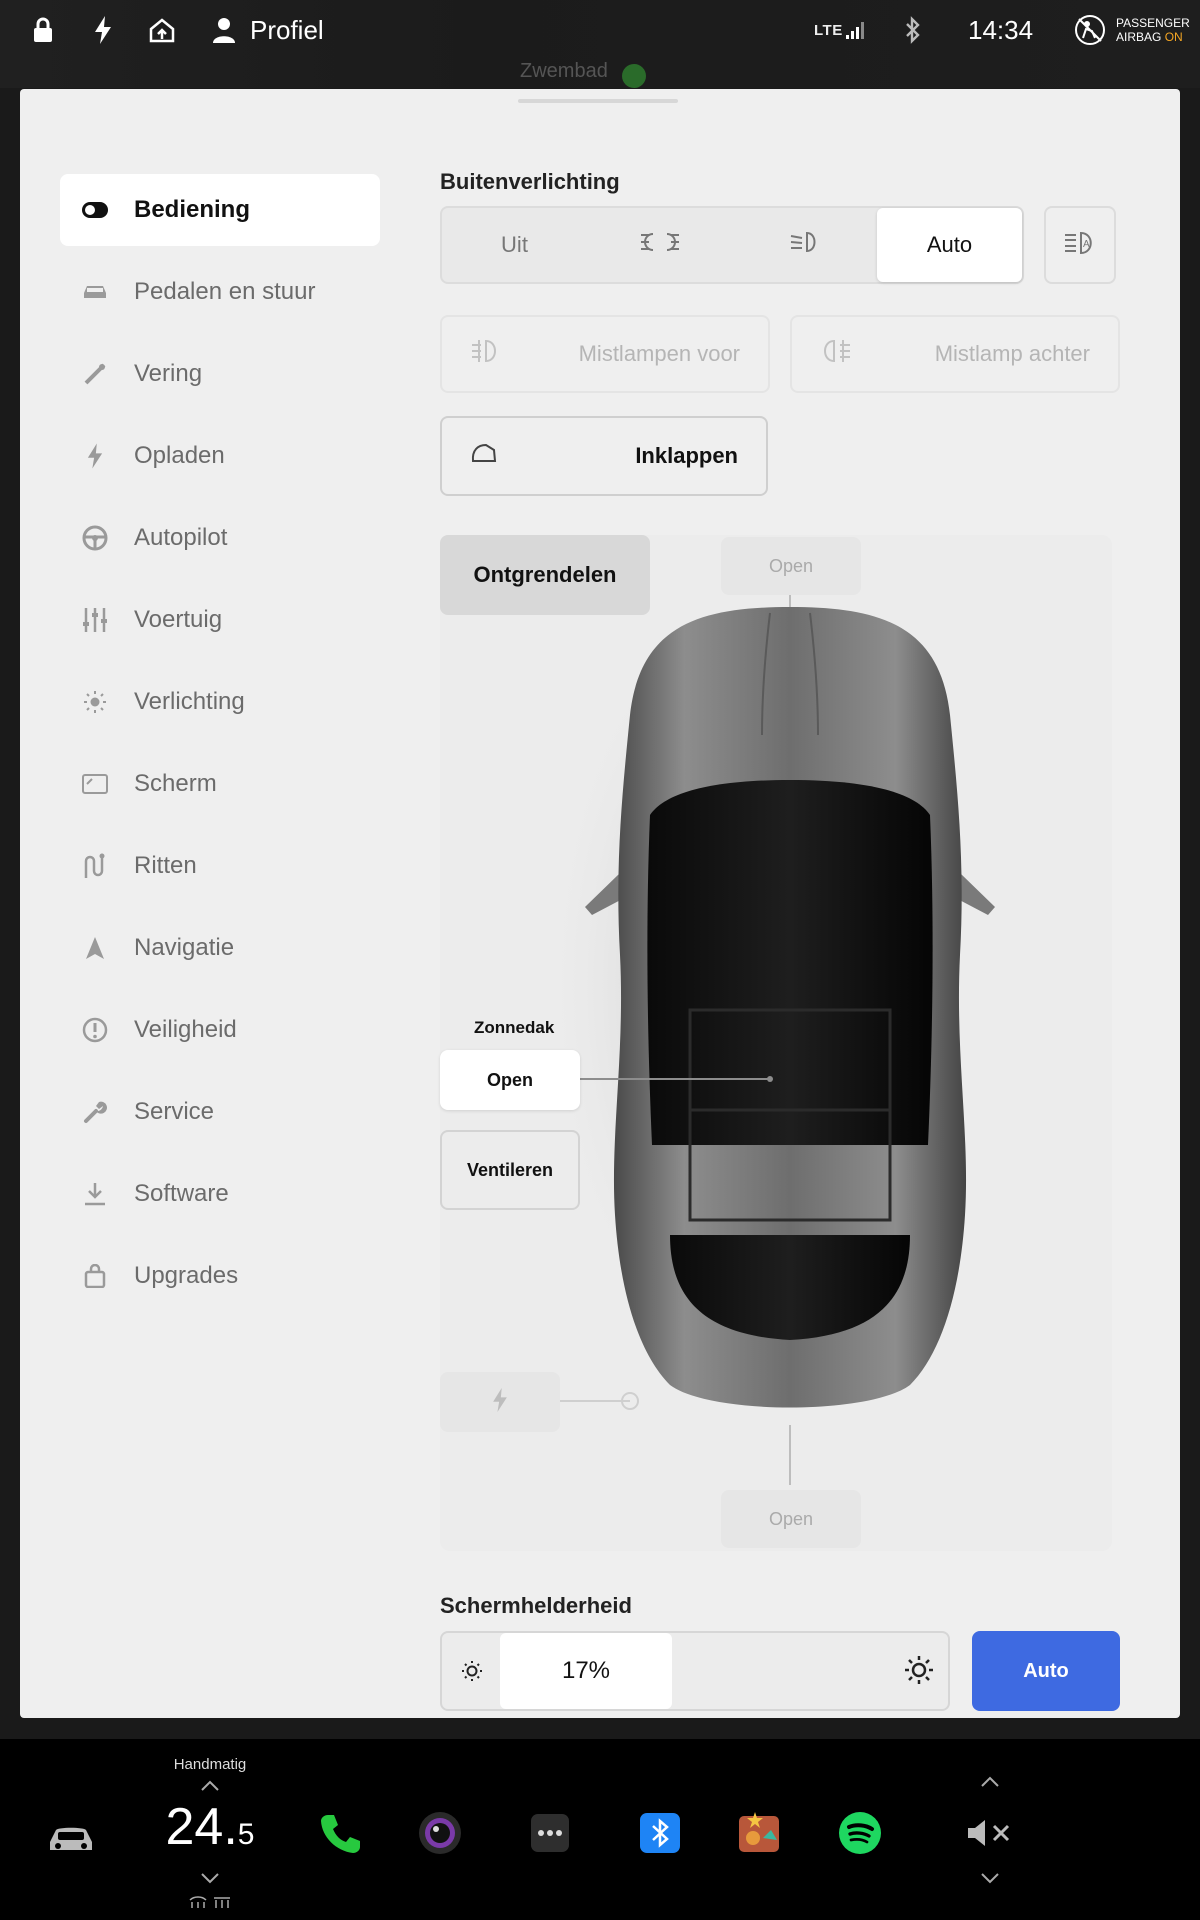 The height and width of the screenshot is (1920, 1200). I want to click on rear-fog-button: Mistlamp achter, so click(955, 354).